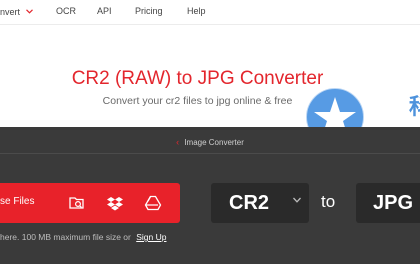 This screenshot has width=420, height=280. I want to click on breadcrumb: ‹ Image Converter, so click(210, 142).